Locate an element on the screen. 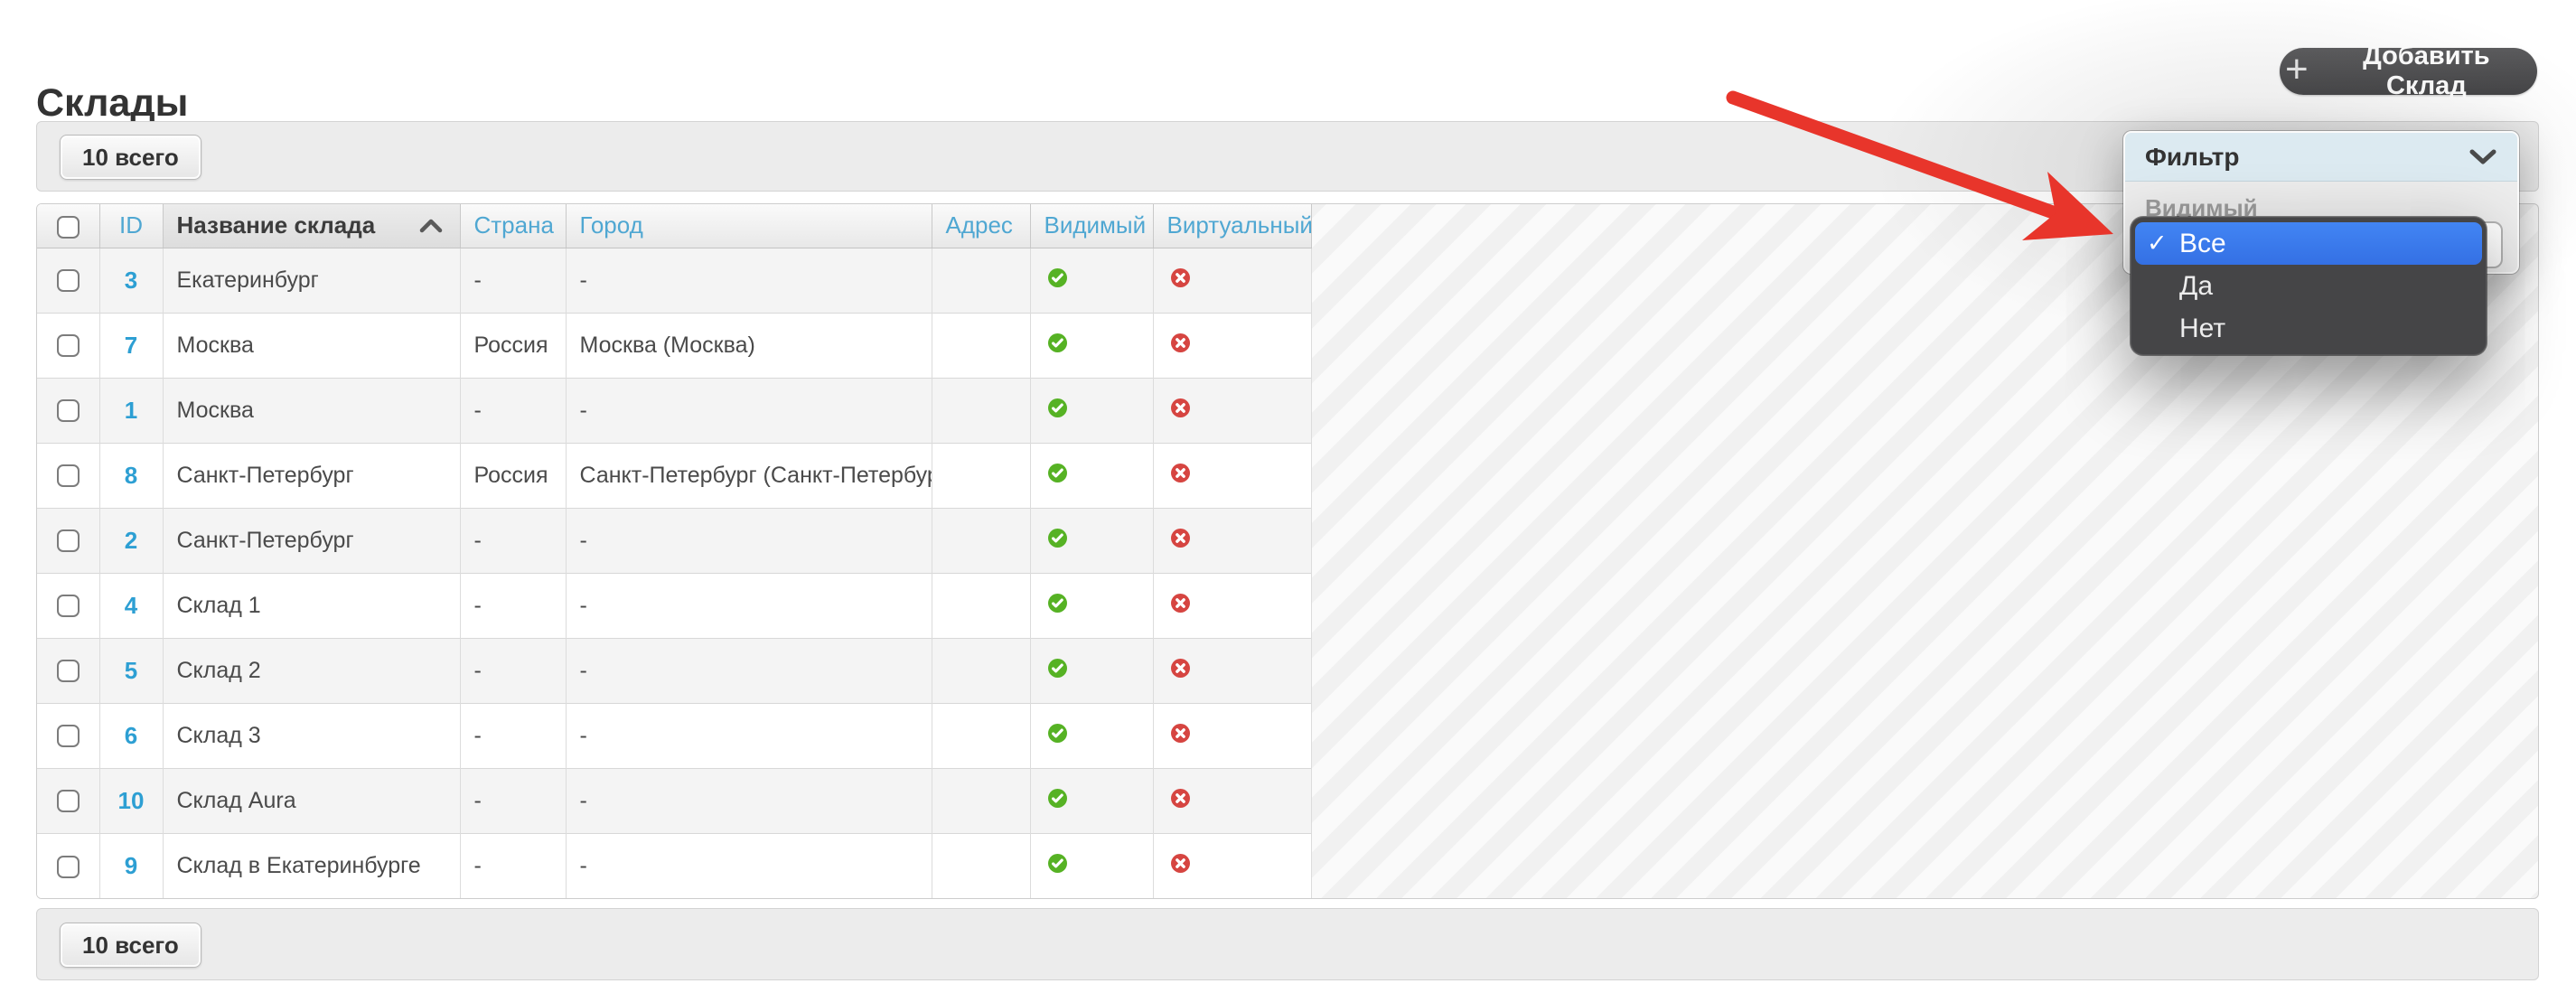 This screenshot has width=2576, height=993. dropdown-option-yes: Да is located at coordinates (2308, 286).